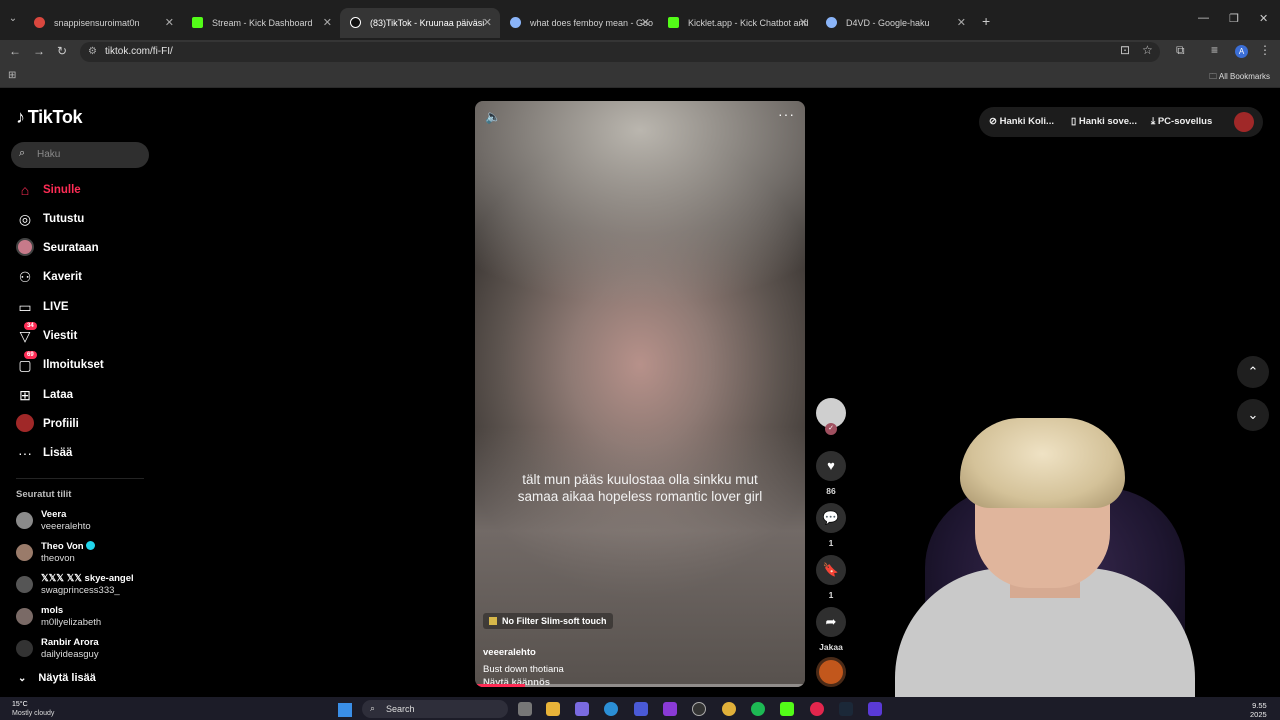 This screenshot has width=1280, height=720. What do you see at coordinates (525, 709) in the screenshot?
I see `task-view-icon` at bounding box center [525, 709].